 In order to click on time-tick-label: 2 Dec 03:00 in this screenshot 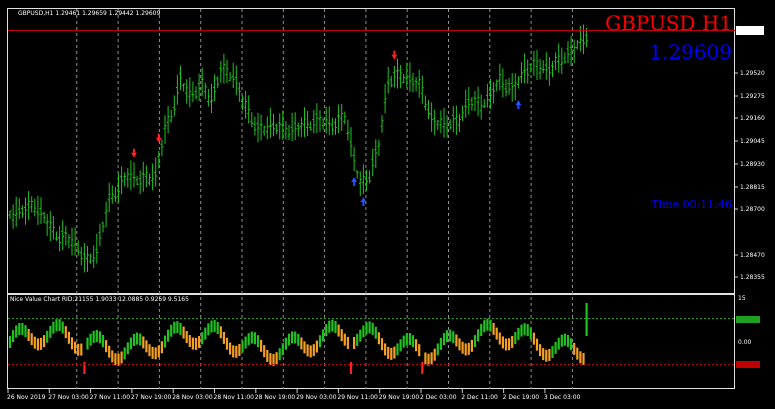, I will do `click(438, 397)`.